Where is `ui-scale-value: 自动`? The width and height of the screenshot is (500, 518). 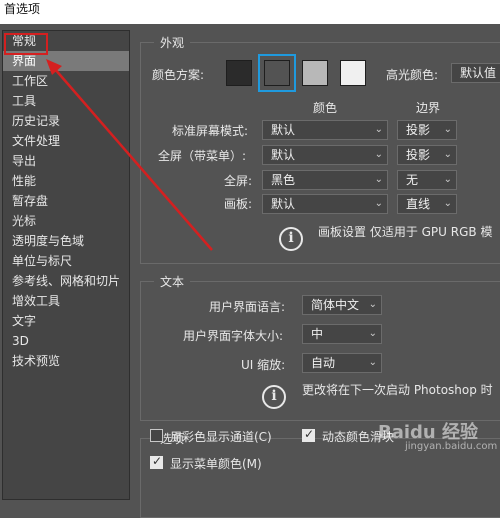
ui-scale-value: 自动 is located at coordinates (323, 363).